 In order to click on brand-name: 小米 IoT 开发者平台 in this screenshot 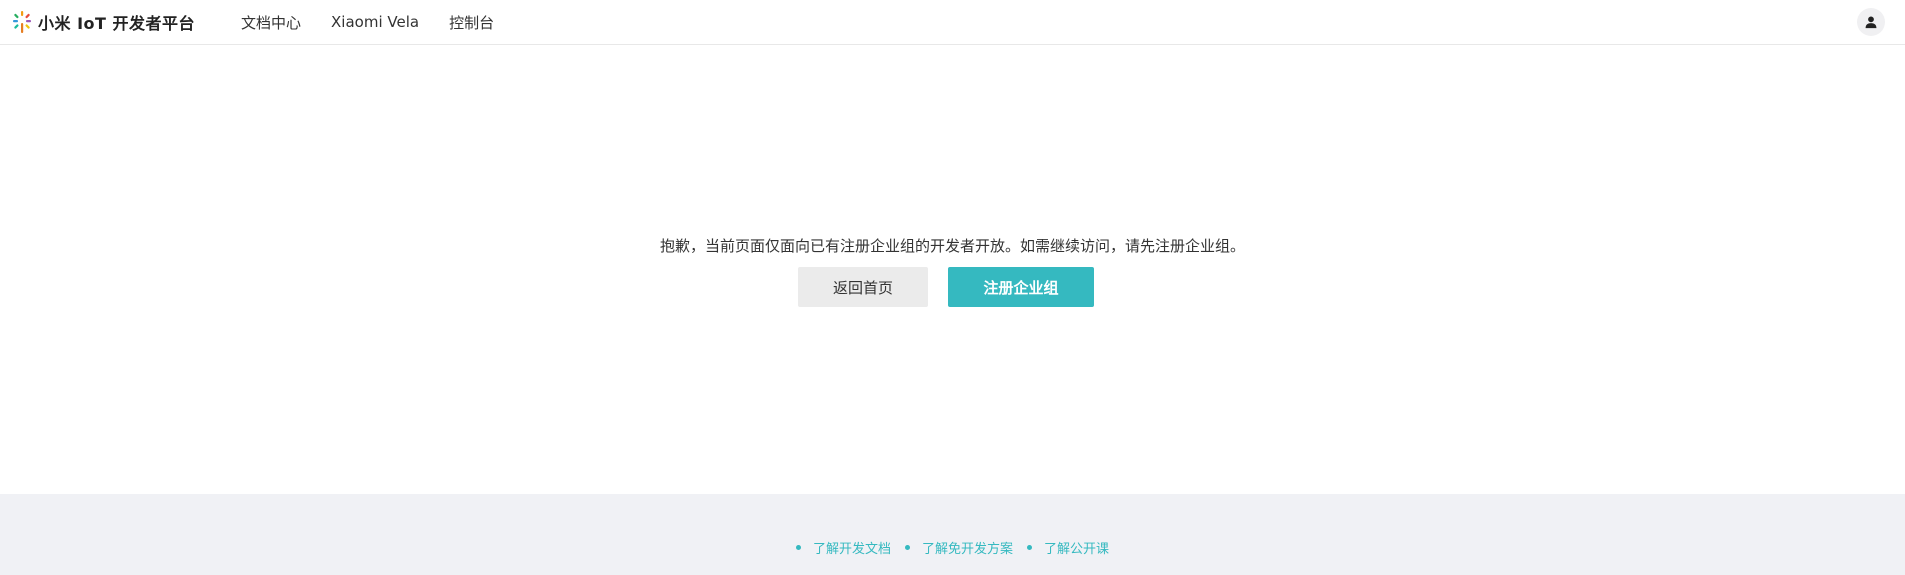, I will do `click(117, 23)`.